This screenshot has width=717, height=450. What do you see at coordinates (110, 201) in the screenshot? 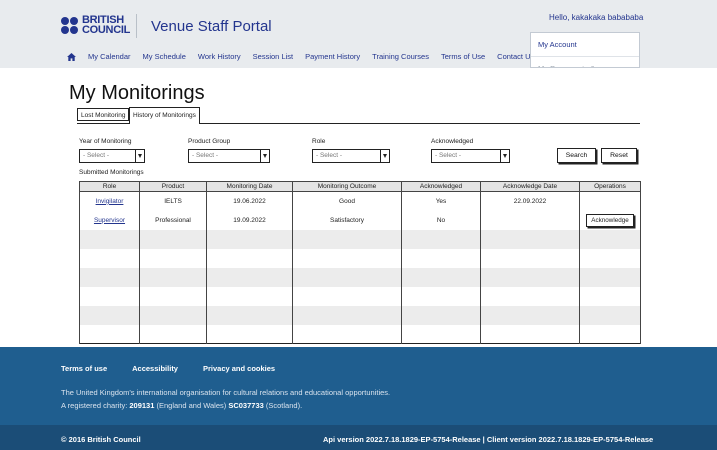
I see `role-link: Invigilator` at bounding box center [110, 201].